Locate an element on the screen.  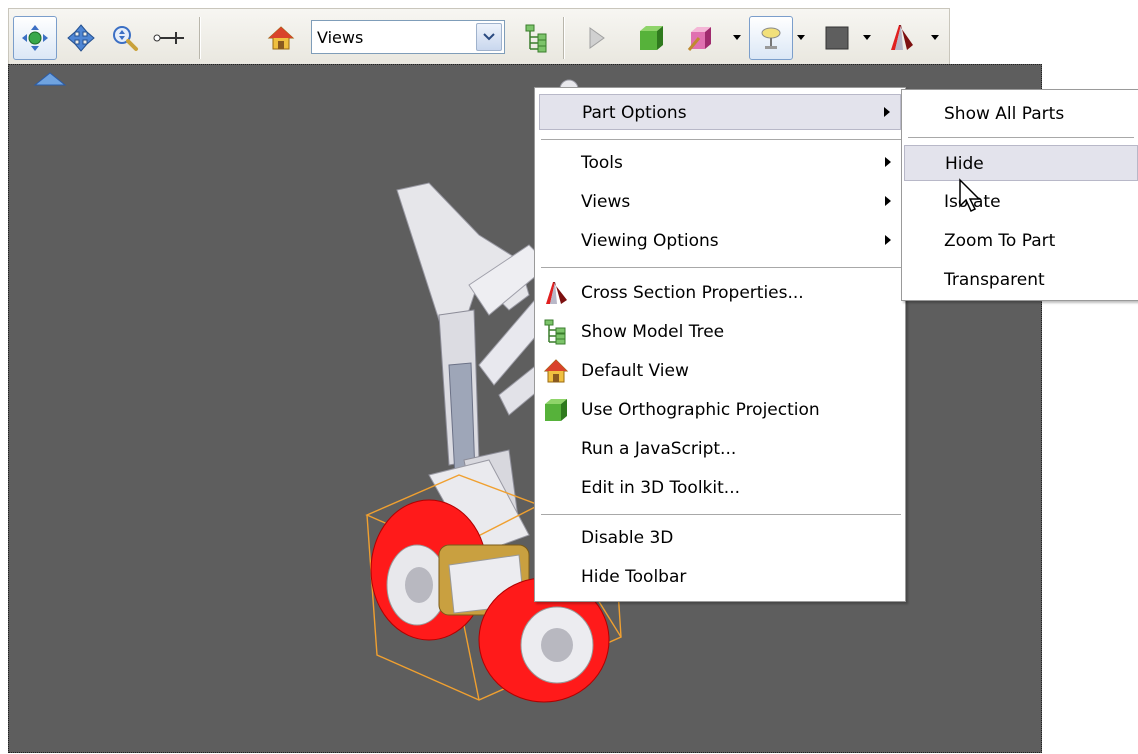
menu-item-show-model-tree: Show Model Tree is located at coordinates (720, 332).